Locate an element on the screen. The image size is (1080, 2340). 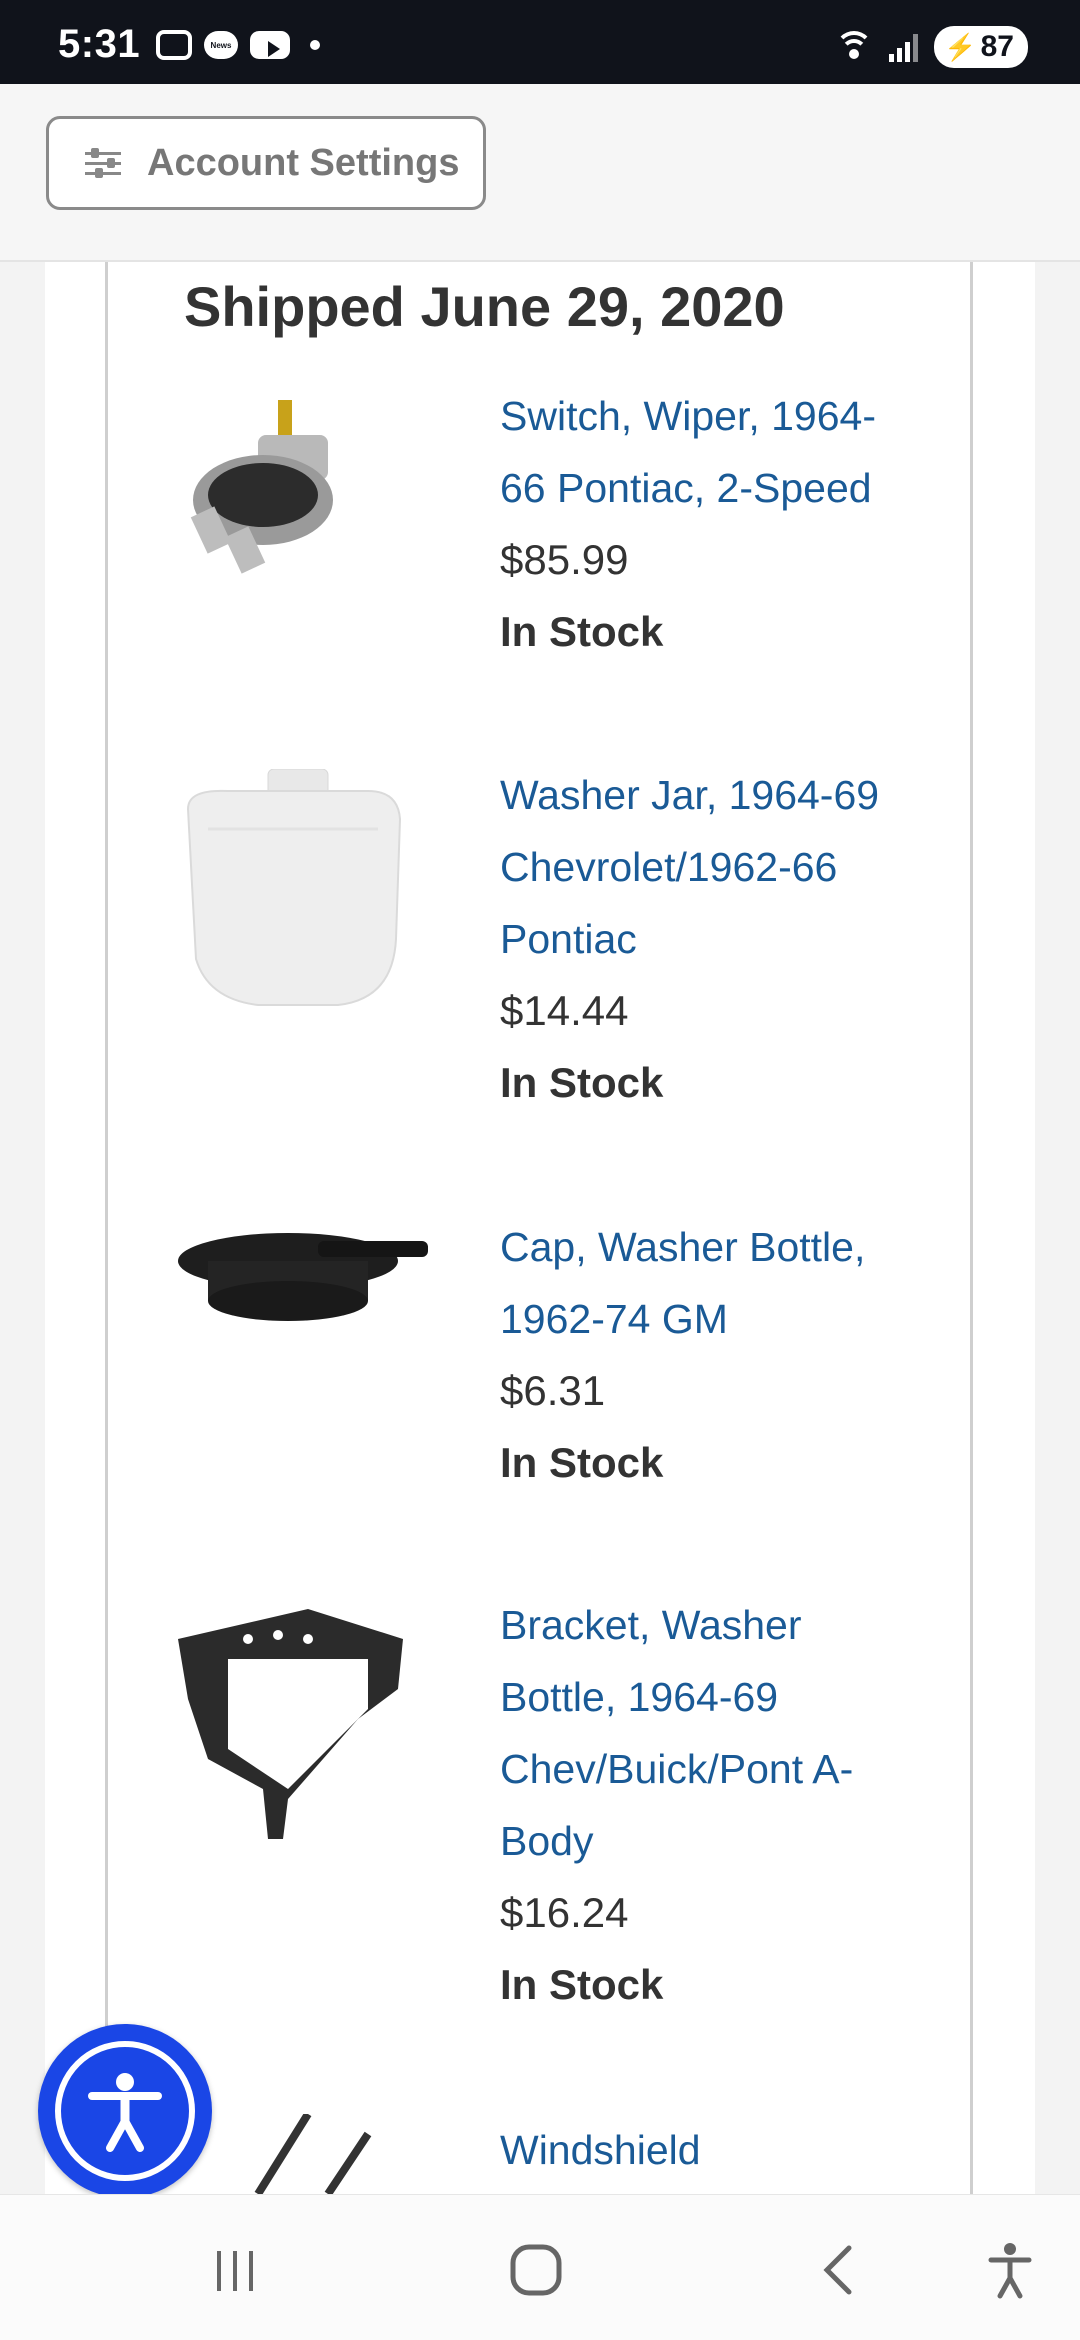
wiper-switch-image is located at coordinates (298, 495).